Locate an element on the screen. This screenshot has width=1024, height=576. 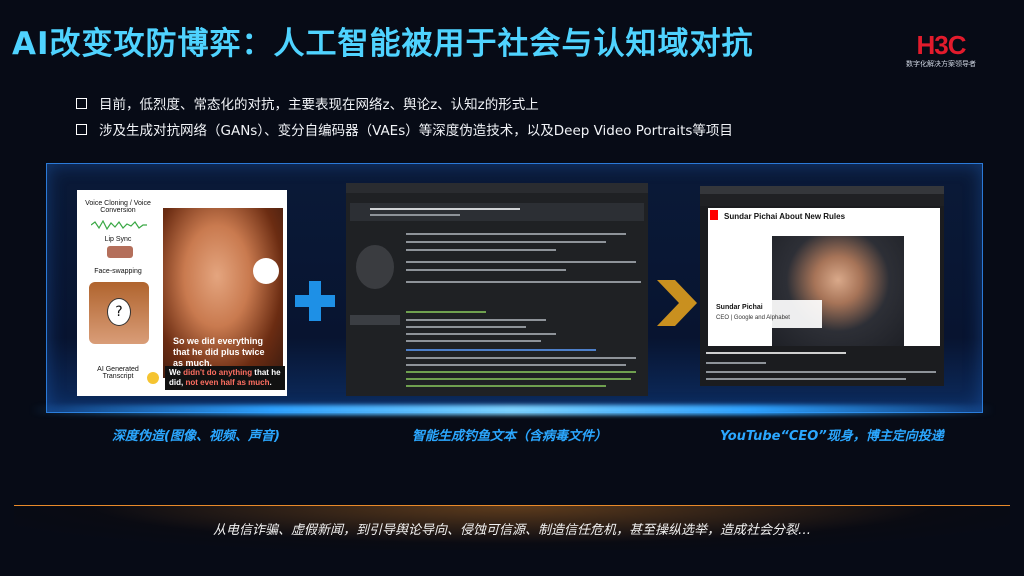
browser-tabs is located at coordinates (822, 190).